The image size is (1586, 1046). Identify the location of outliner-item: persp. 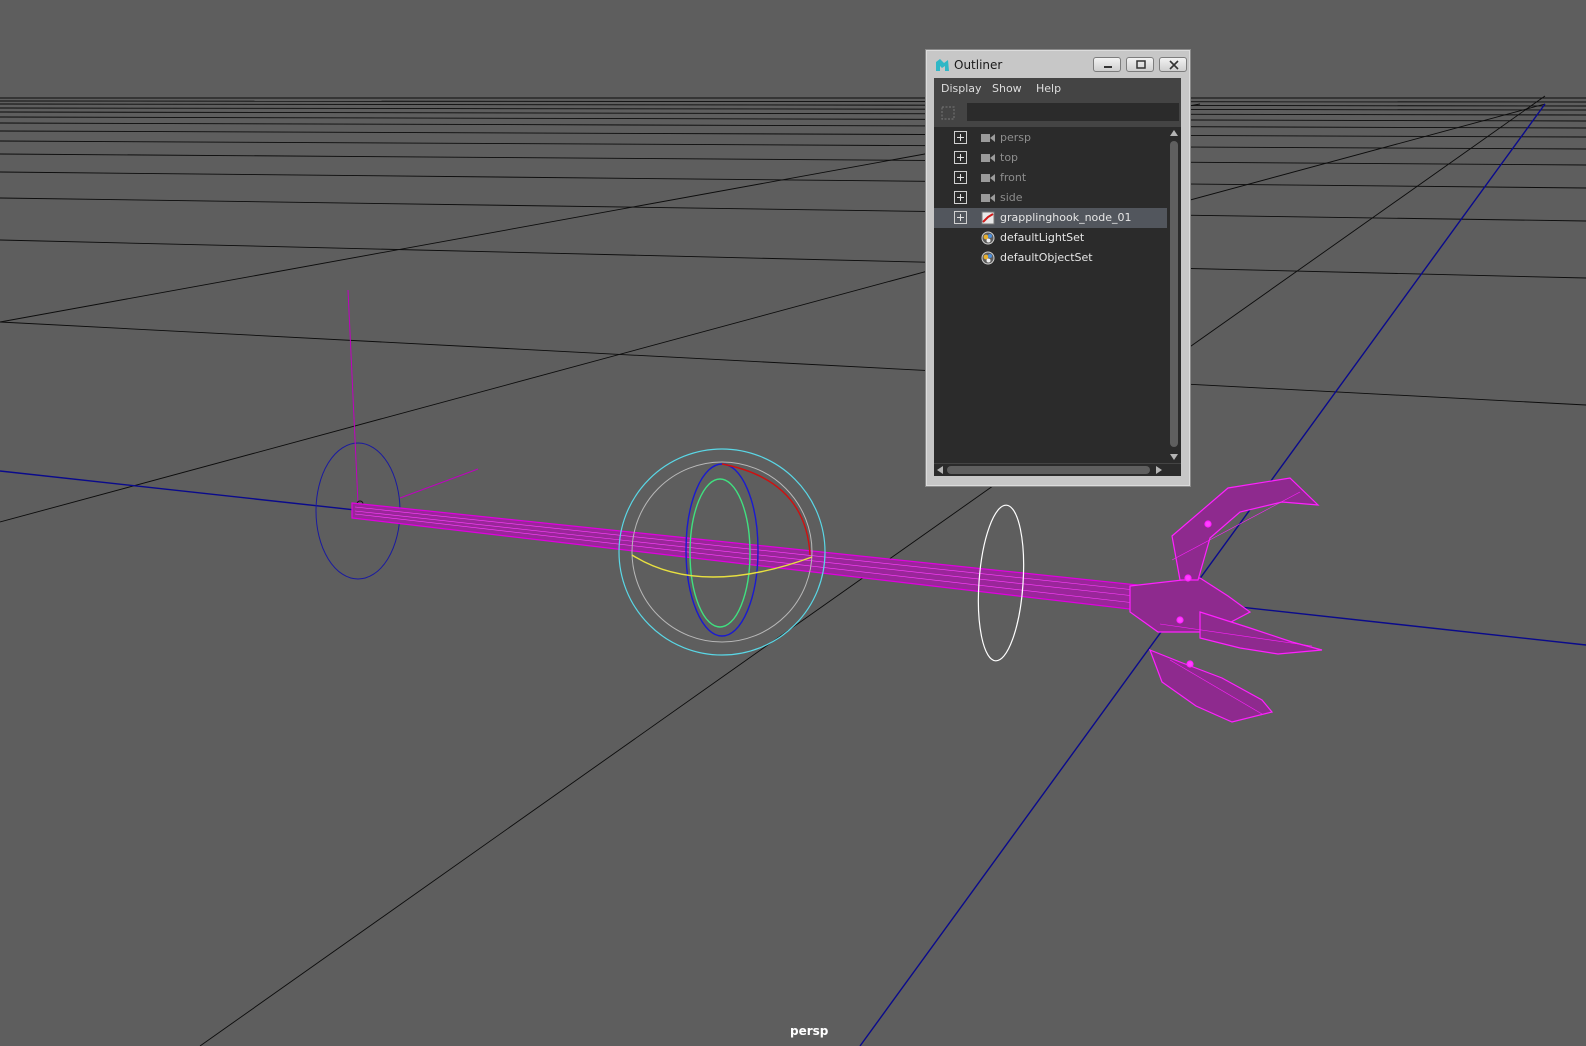
(1050, 138).